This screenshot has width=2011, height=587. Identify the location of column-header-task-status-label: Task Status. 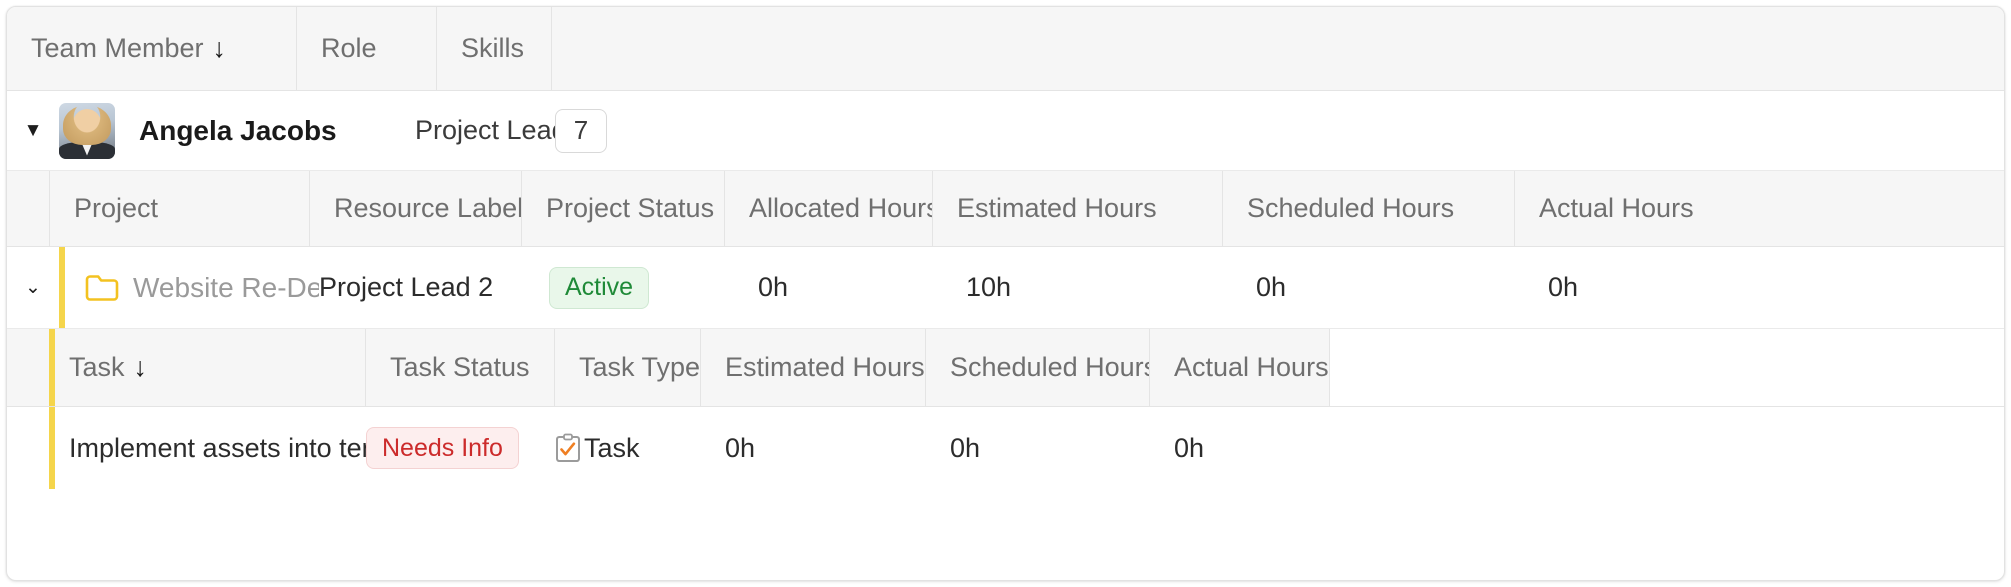
(460, 367).